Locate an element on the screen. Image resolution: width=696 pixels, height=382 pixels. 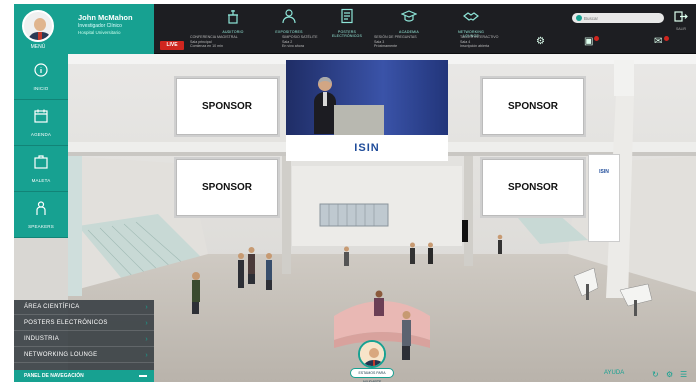
bottom-controls: AYUDA ↻ ⚙ ☰ is located at coordinates (650, 375).